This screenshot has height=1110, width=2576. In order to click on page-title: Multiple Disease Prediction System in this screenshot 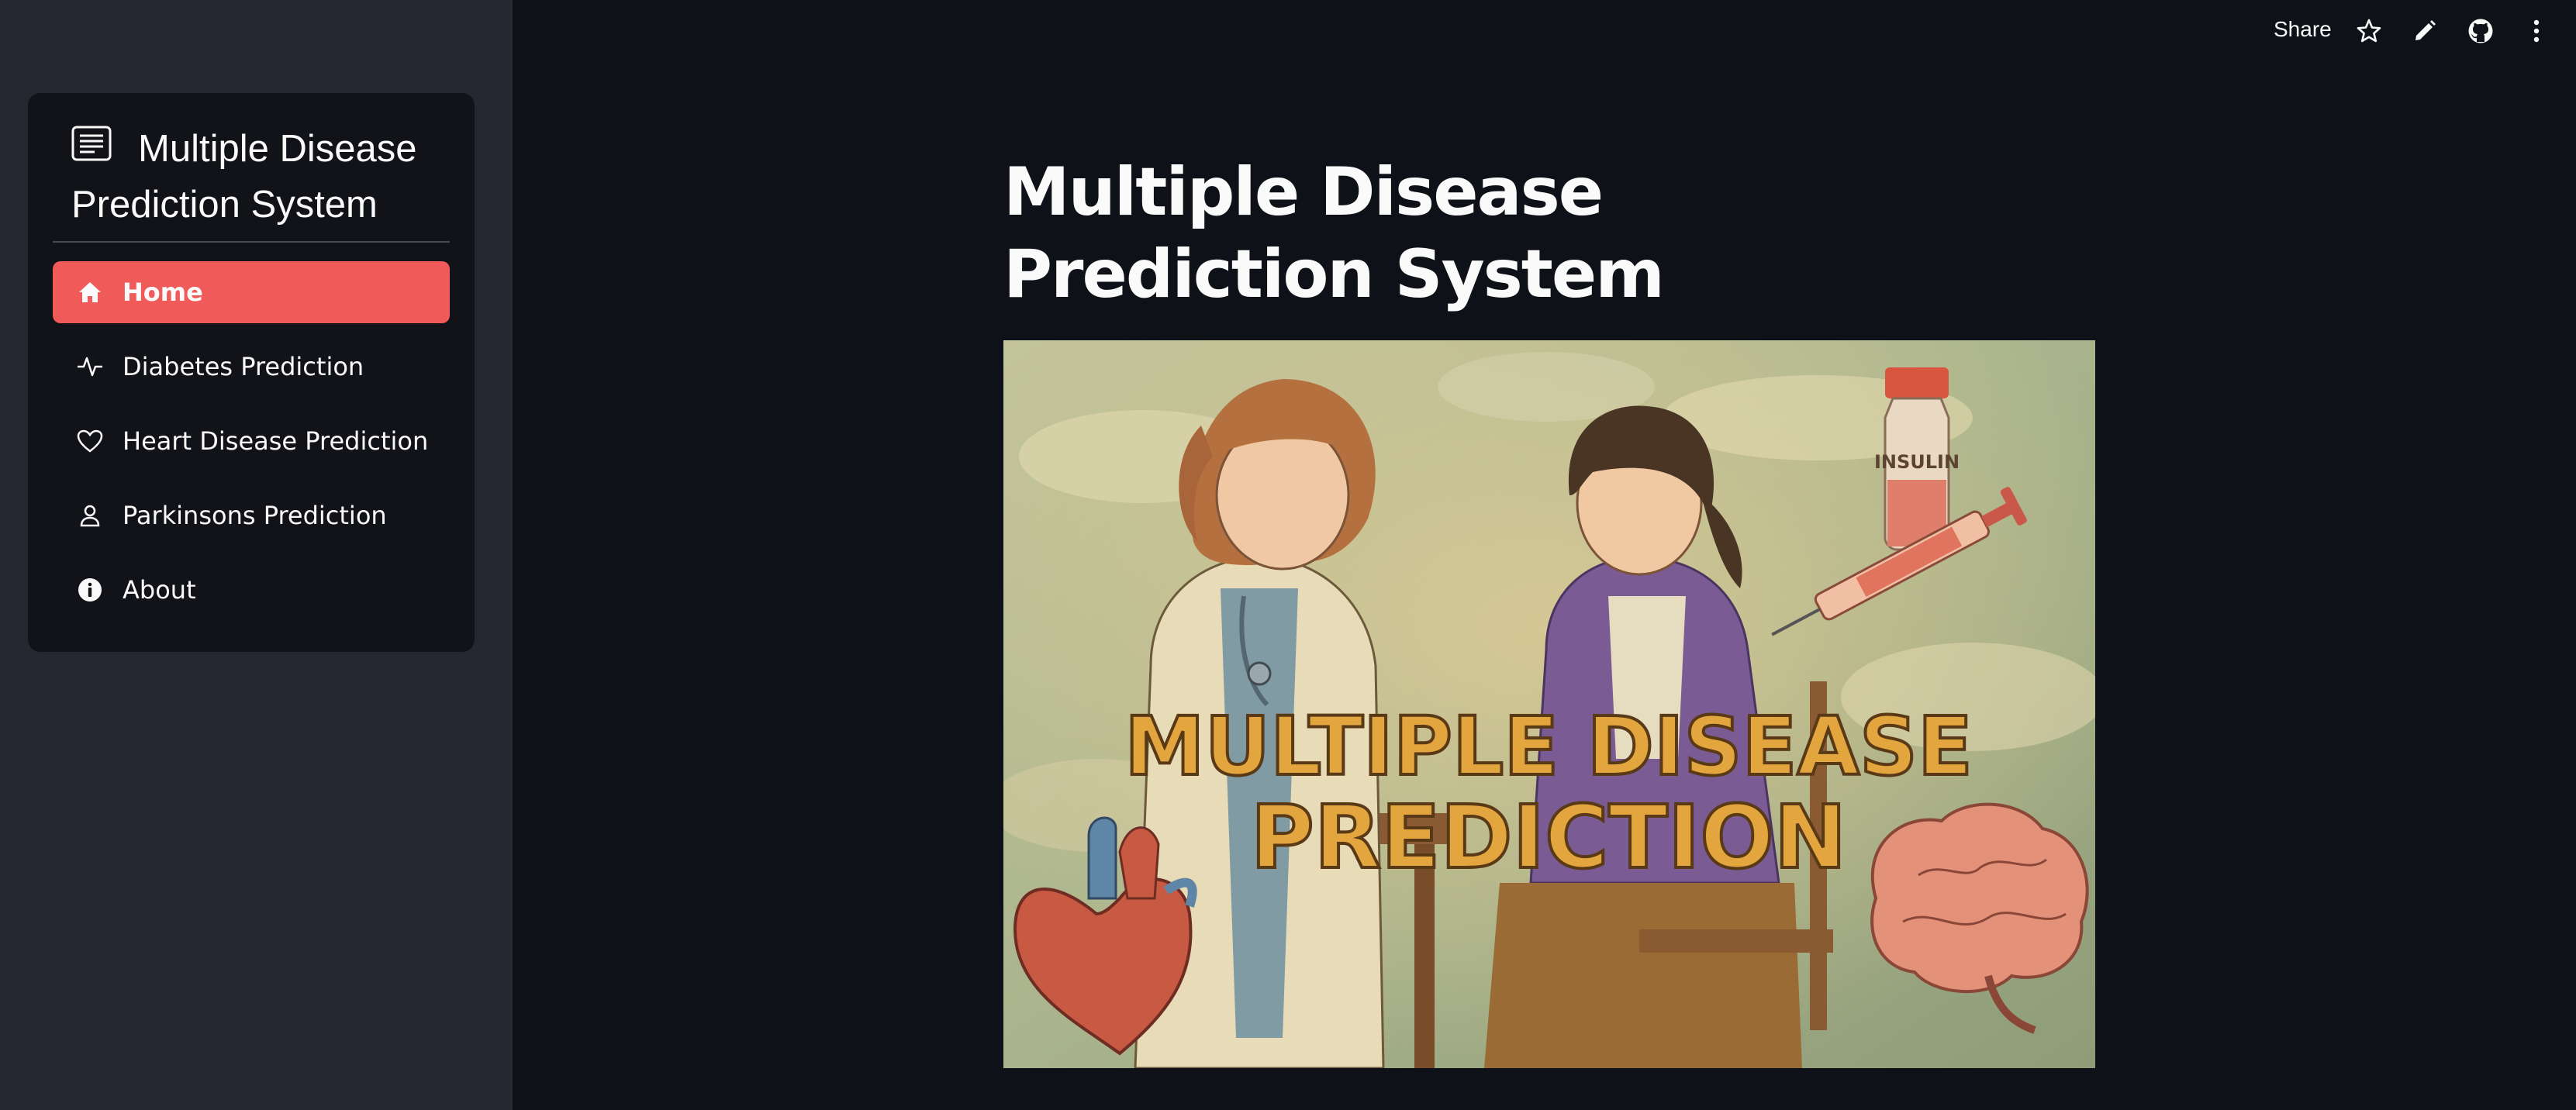, I will do `click(1334, 233)`.